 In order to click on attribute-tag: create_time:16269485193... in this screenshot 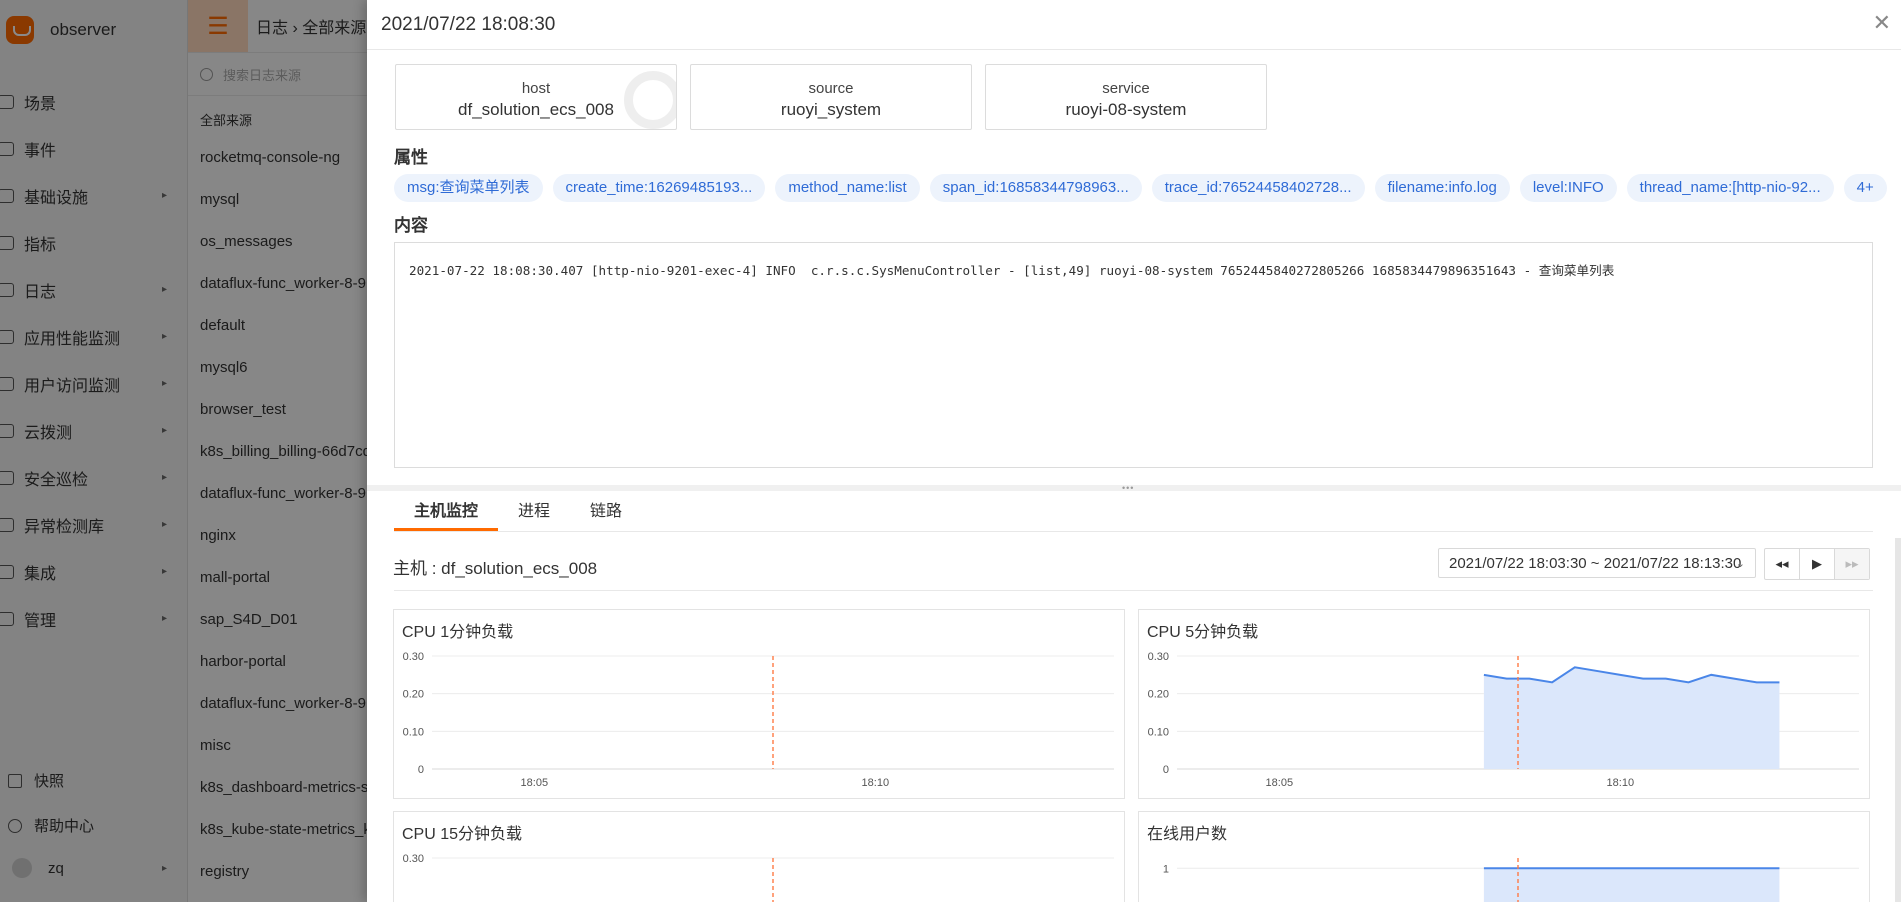, I will do `click(659, 188)`.